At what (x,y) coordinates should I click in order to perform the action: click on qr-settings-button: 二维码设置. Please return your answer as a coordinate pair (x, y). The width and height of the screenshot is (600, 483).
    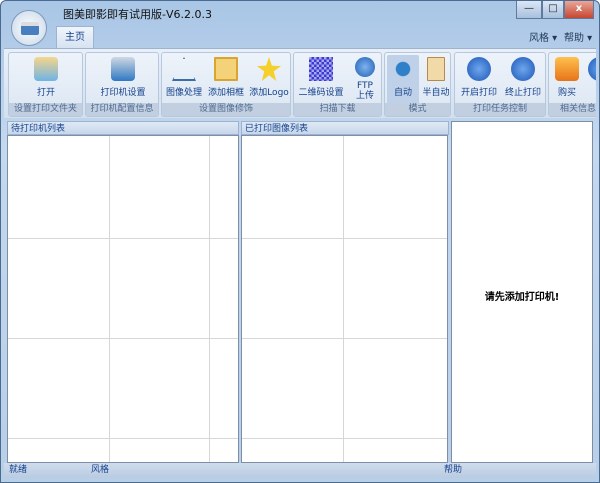
    Looking at the image, I should click on (321, 76).